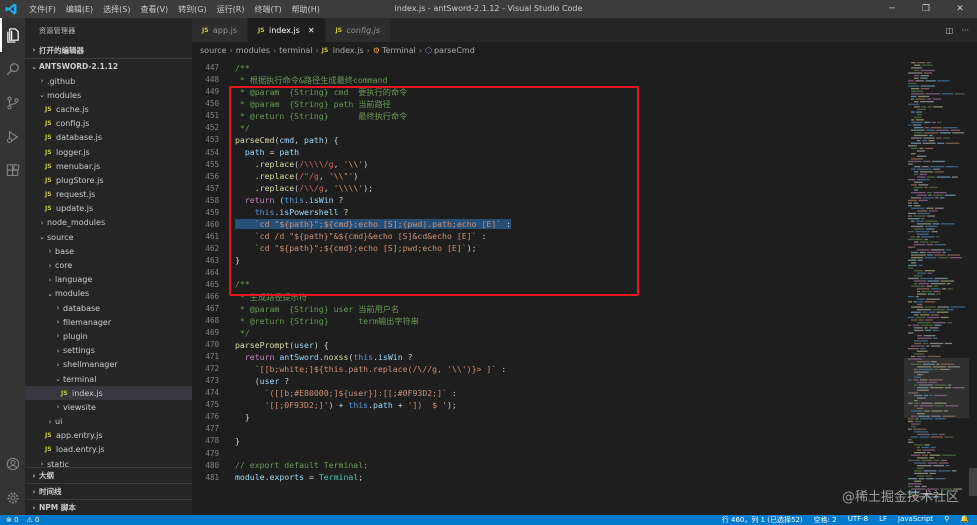 The image size is (977, 525). I want to click on run-debug-icon, so click(12, 137).